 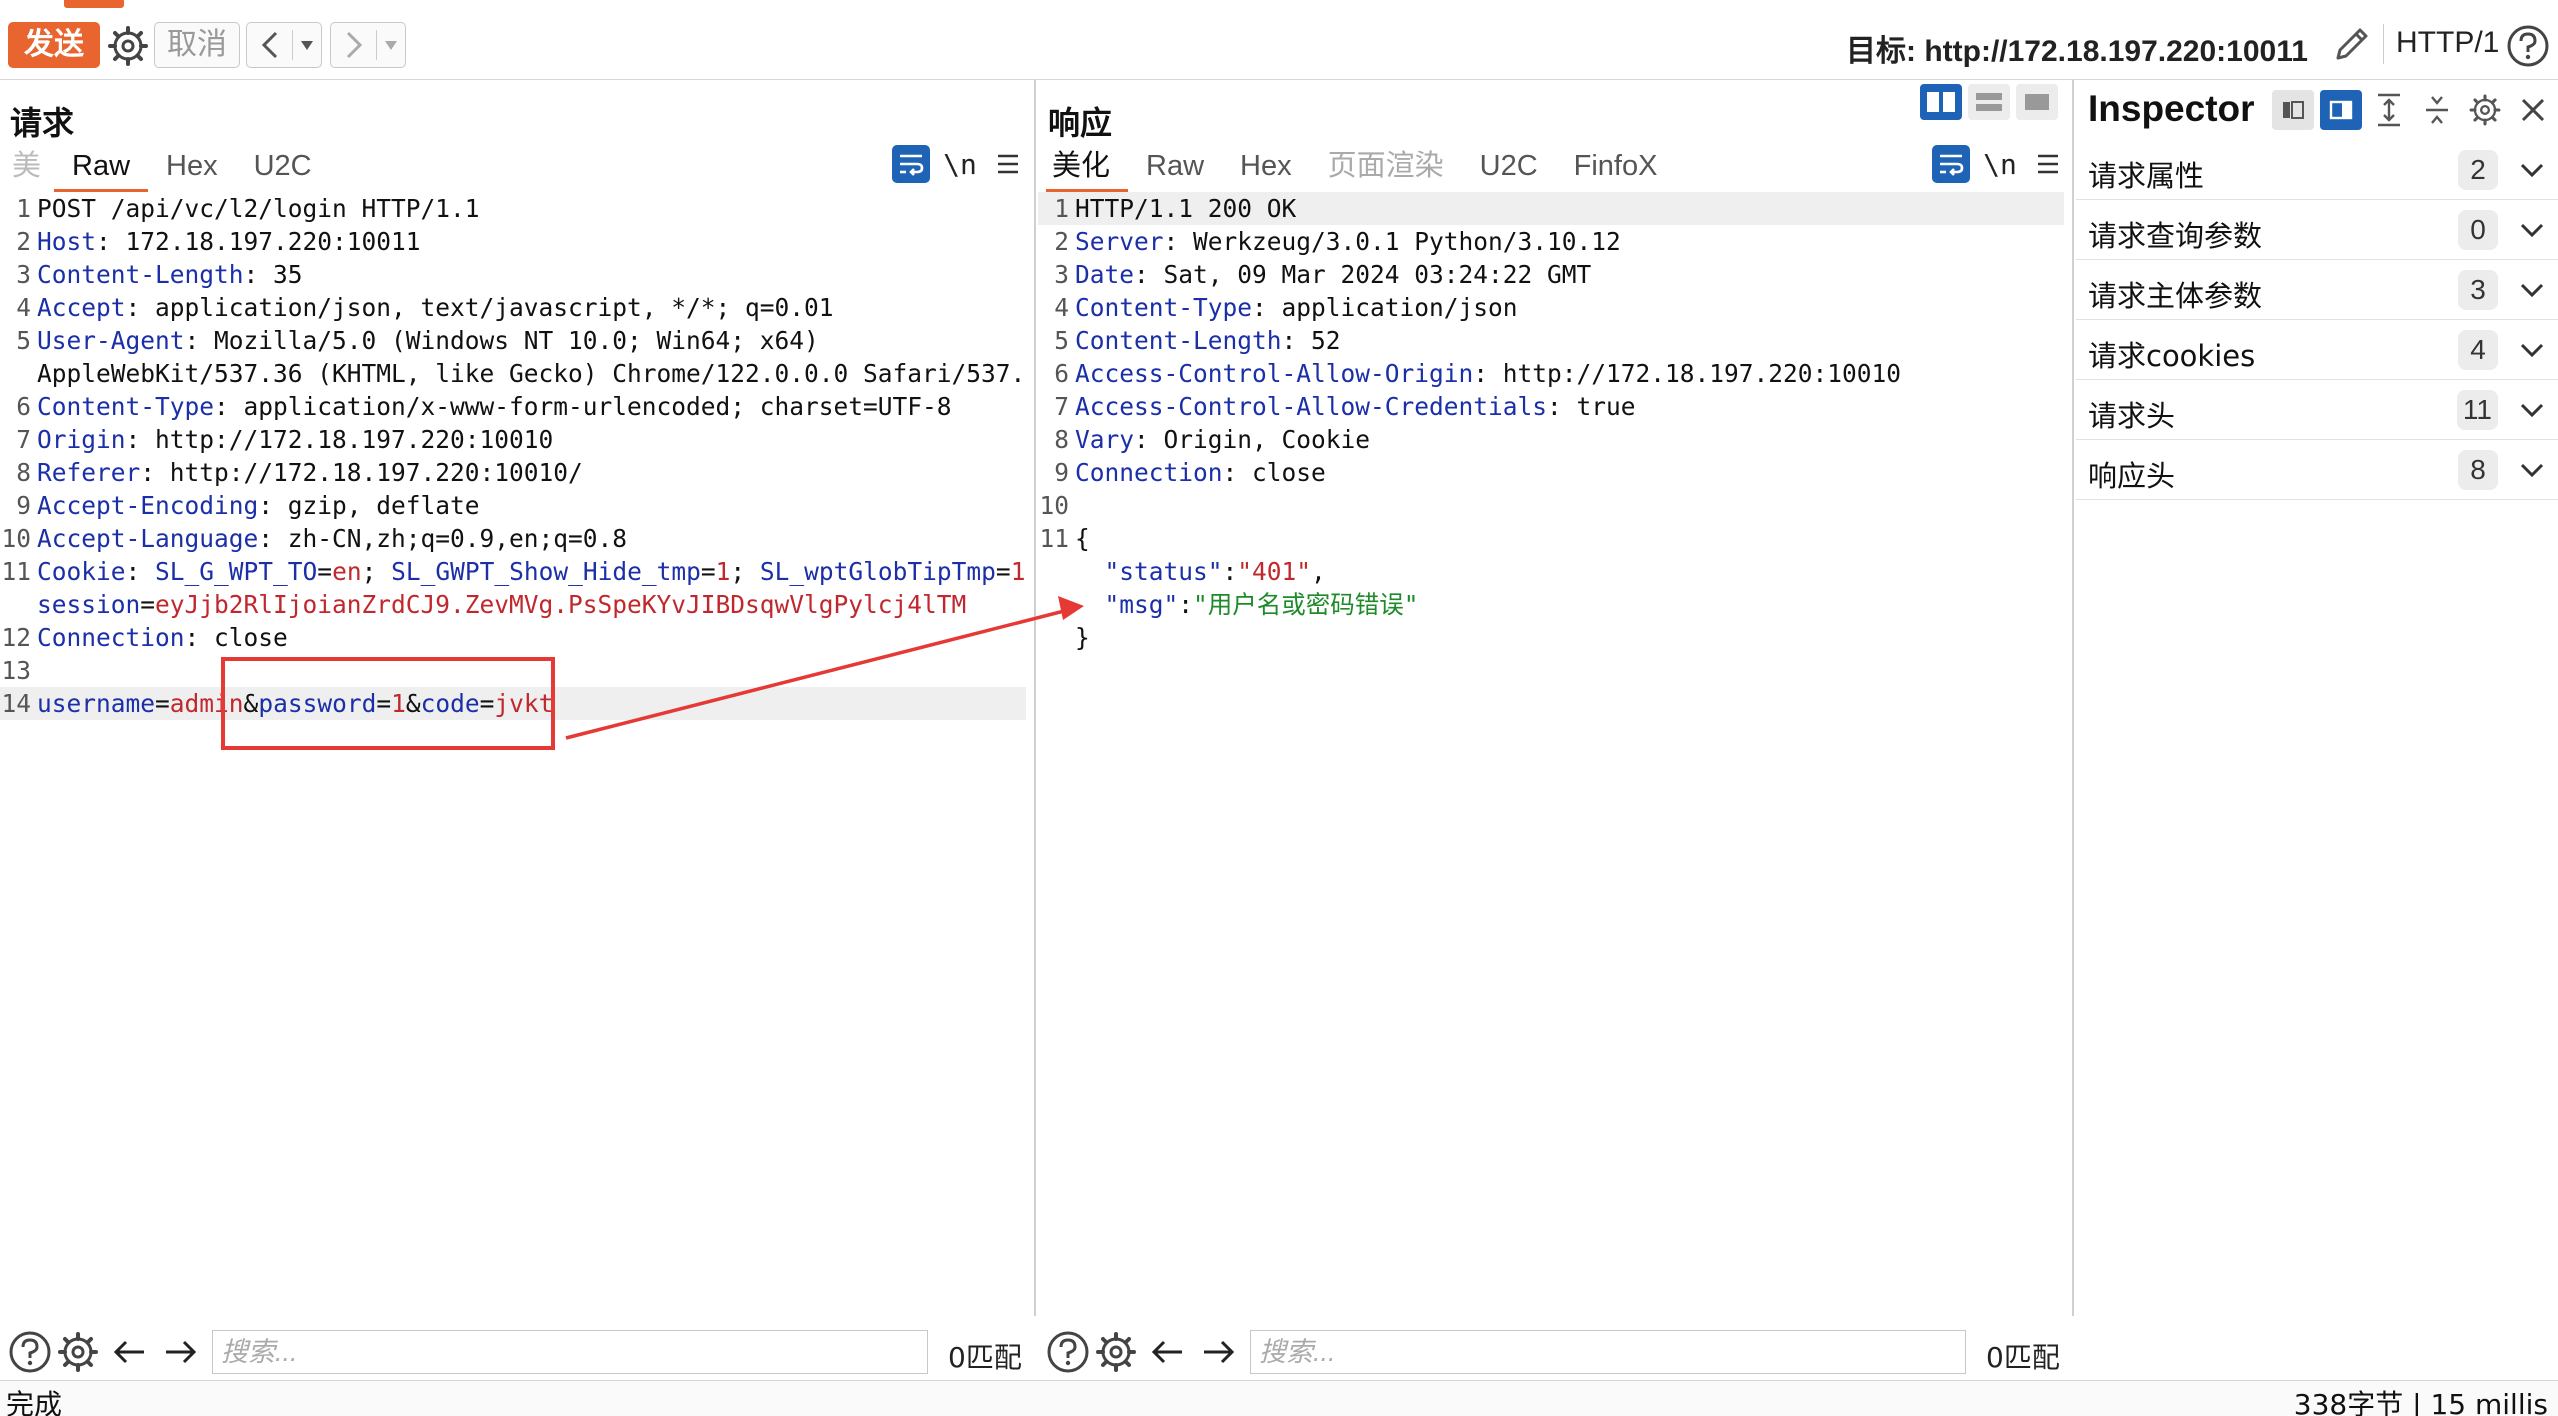 What do you see at coordinates (2533, 110) in the screenshot?
I see `close-icon` at bounding box center [2533, 110].